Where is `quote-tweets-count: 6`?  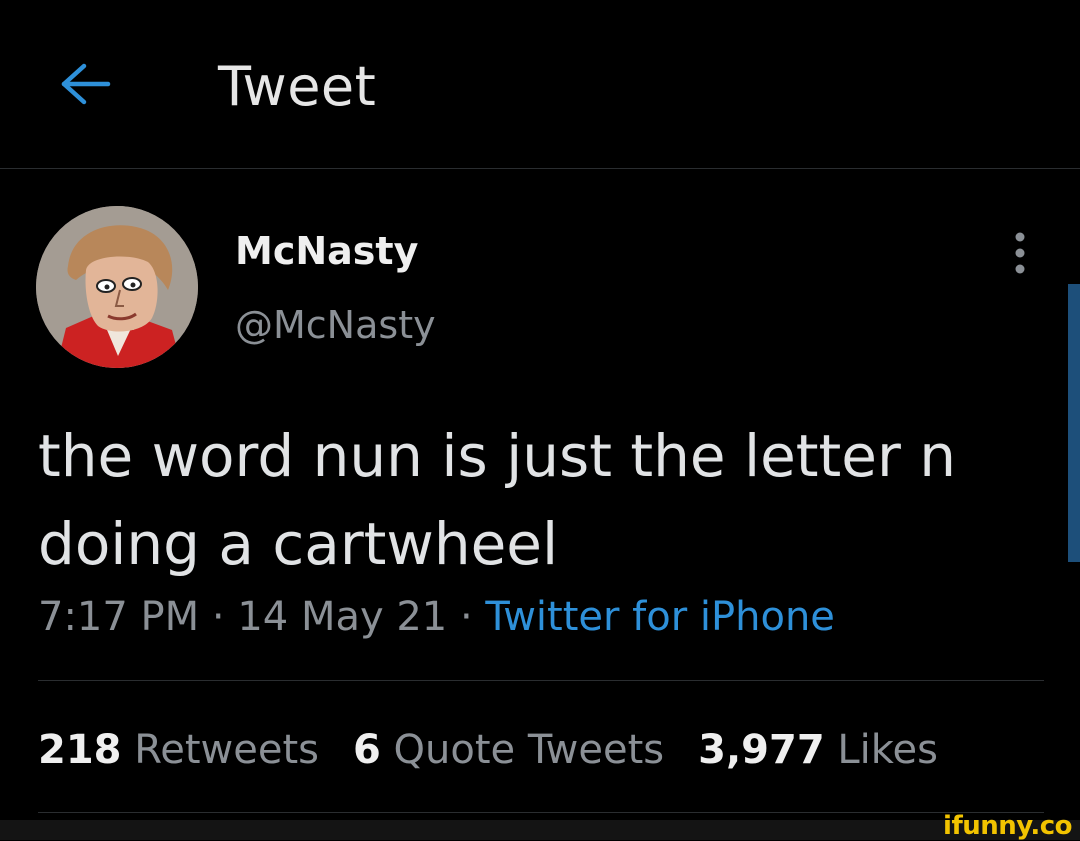 quote-tweets-count: 6 is located at coordinates (366, 750).